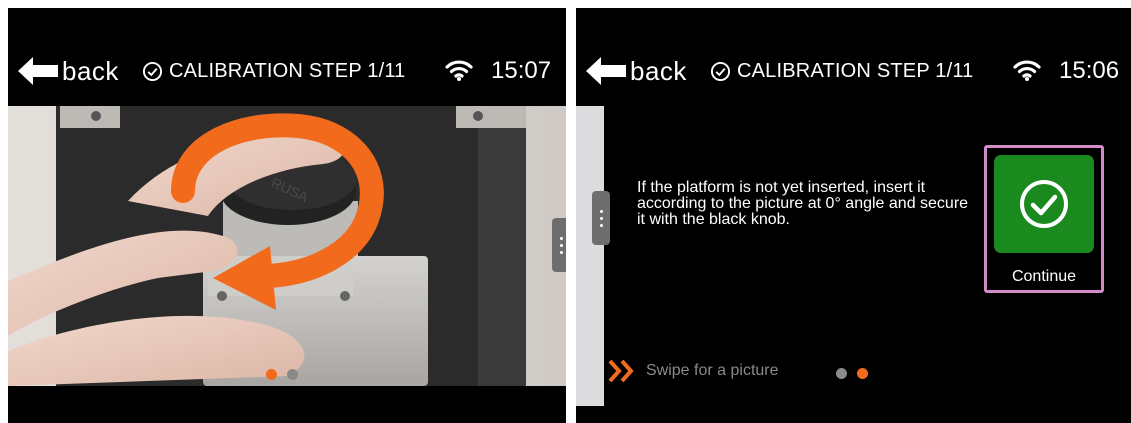 The image size is (1131, 423). I want to click on clock: 15:06, so click(1089, 70).